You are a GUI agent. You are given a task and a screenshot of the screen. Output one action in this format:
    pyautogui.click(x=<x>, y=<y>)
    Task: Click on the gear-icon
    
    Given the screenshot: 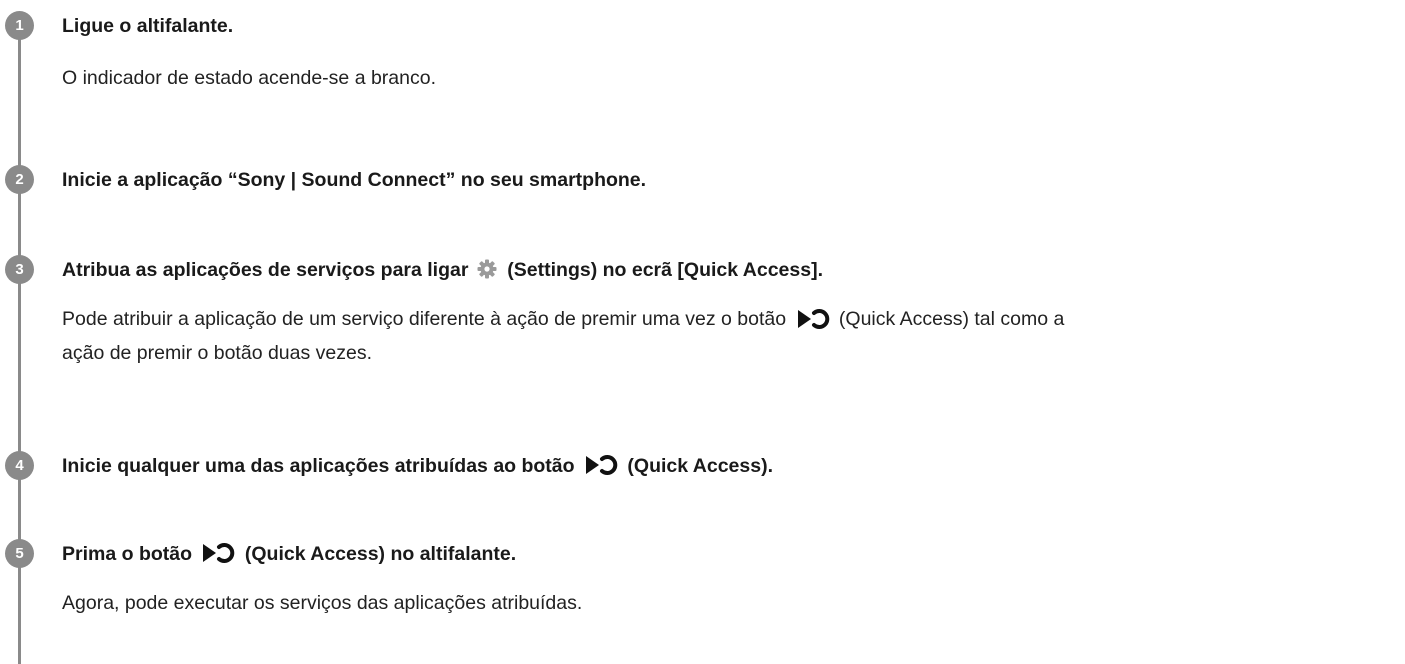 What is the action you would take?
    pyautogui.click(x=487, y=269)
    